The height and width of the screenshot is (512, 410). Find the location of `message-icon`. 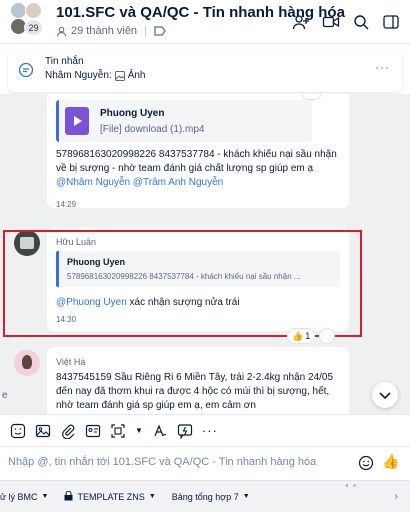

message-icon is located at coordinates (26, 70).